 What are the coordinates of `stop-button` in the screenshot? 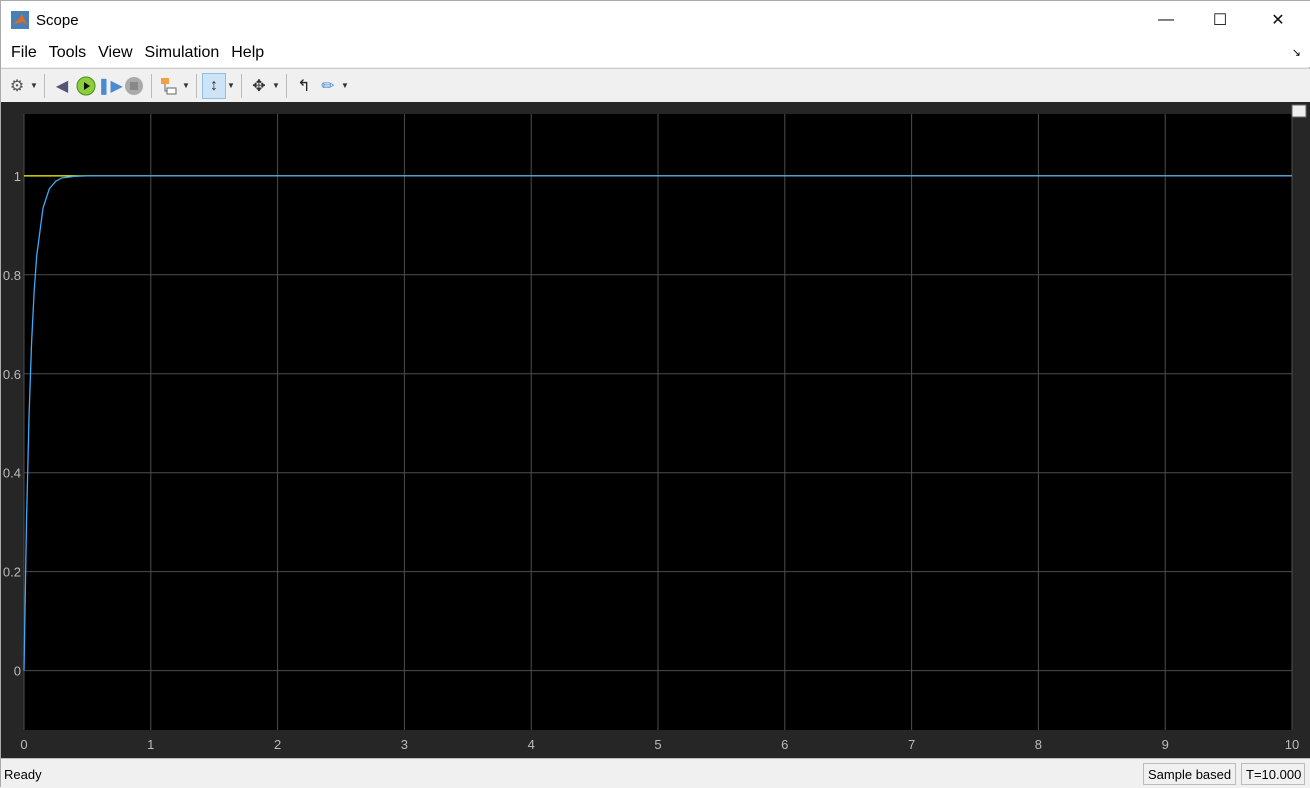 It's located at (134, 86).